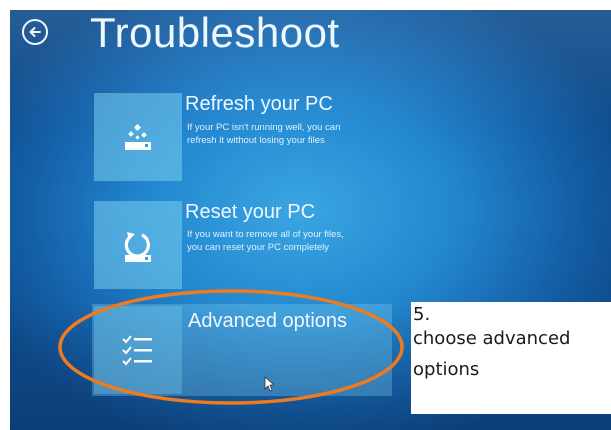 Image resolution: width=611 pixels, height=430 pixels. What do you see at coordinates (258, 247) in the screenshot?
I see `reset-pc-description-line2: you can reset your PC completely` at bounding box center [258, 247].